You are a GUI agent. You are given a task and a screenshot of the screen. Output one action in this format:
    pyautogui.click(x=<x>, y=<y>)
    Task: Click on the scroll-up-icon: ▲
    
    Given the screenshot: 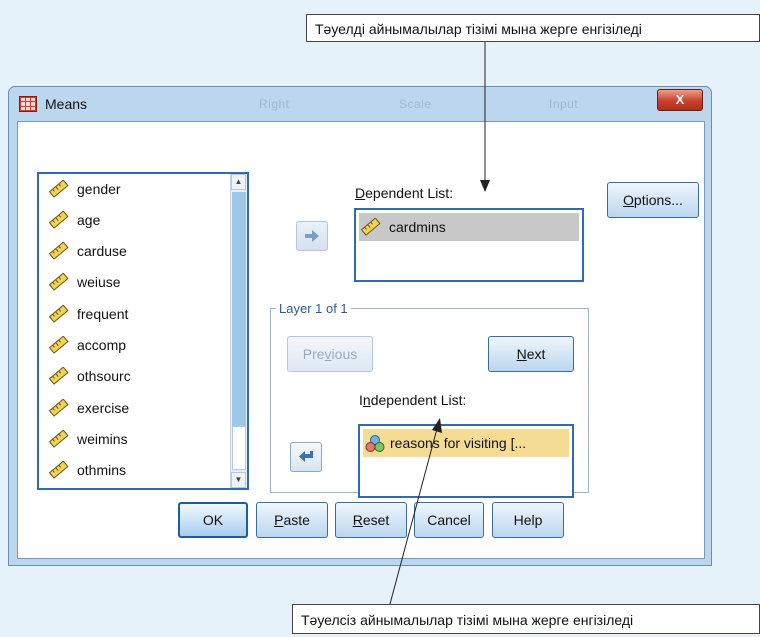 What is the action you would take?
    pyautogui.click(x=238, y=182)
    